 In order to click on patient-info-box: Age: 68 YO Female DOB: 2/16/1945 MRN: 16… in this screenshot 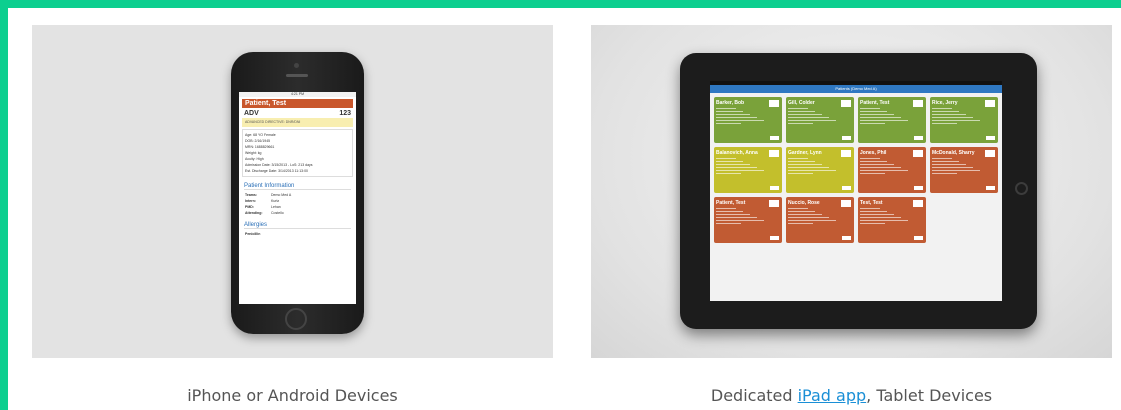, I will do `click(297, 153)`.